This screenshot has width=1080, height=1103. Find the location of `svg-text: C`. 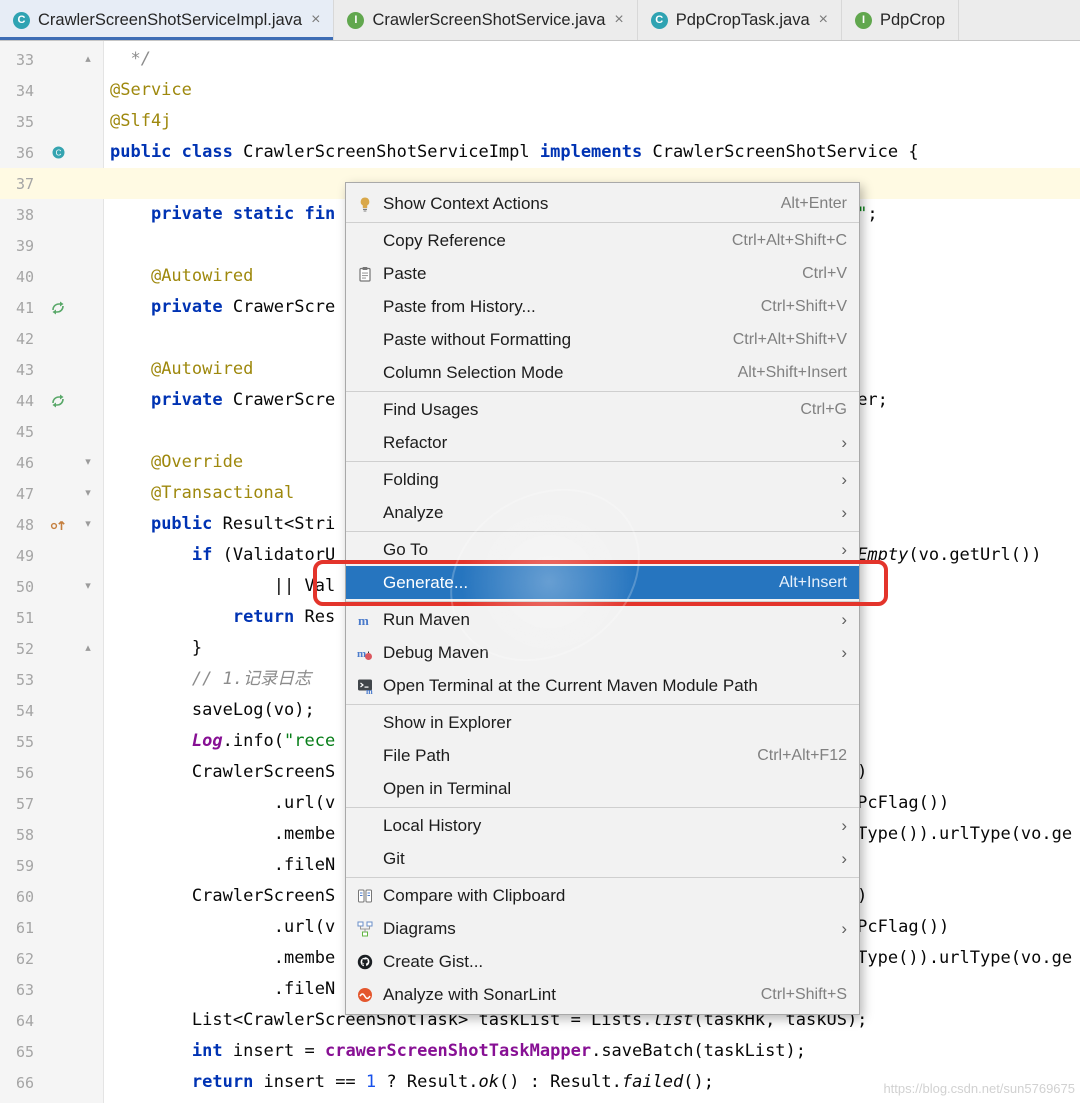

svg-text: C is located at coordinates (58, 153).